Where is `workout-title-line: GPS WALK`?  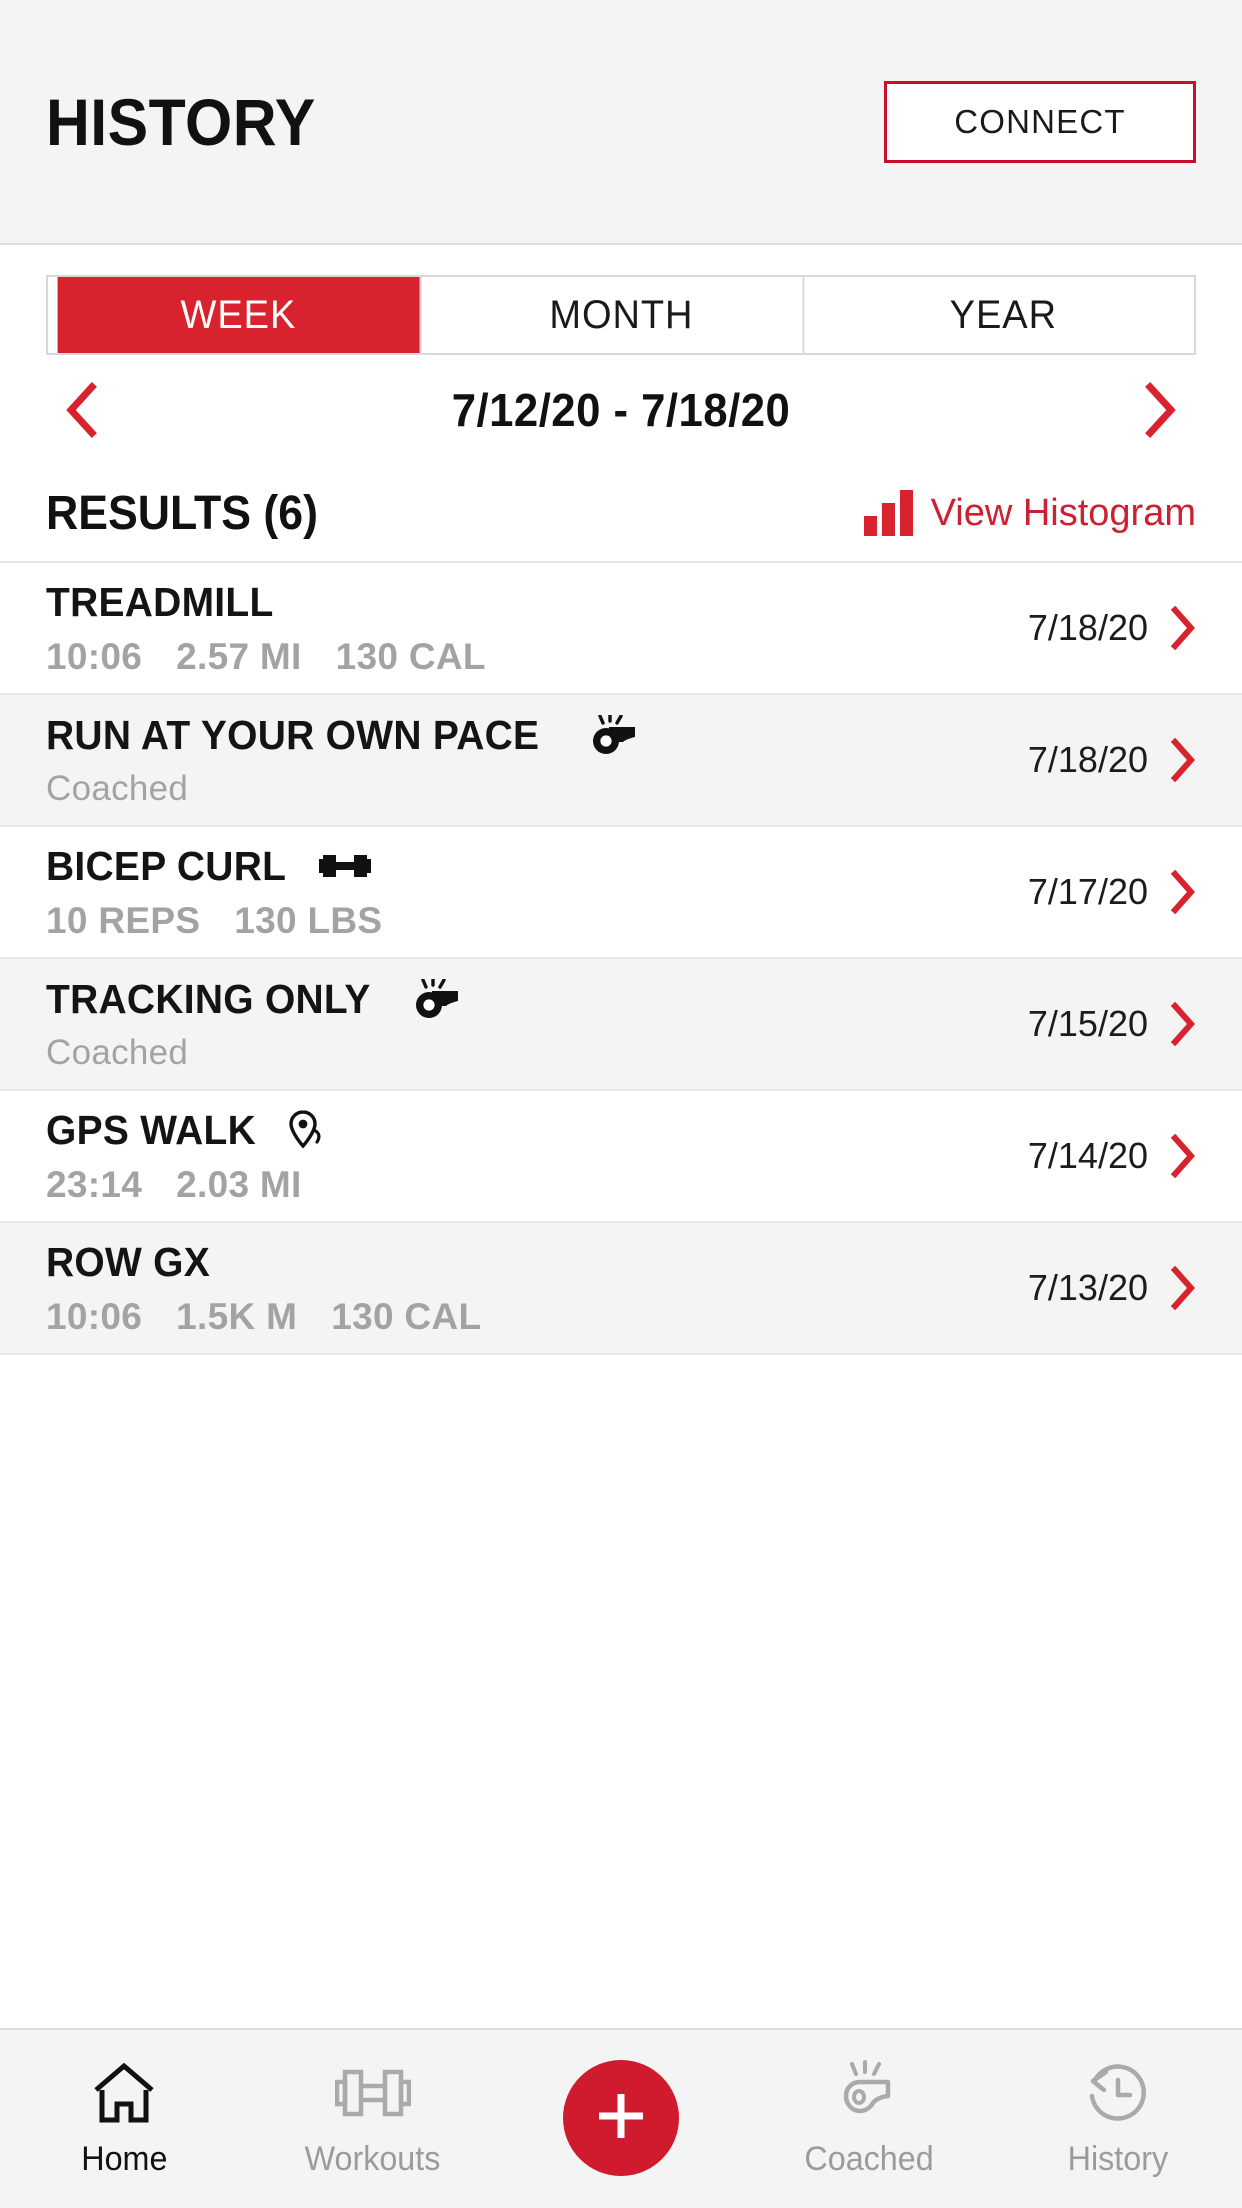 workout-title-line: GPS WALK is located at coordinates (537, 1130).